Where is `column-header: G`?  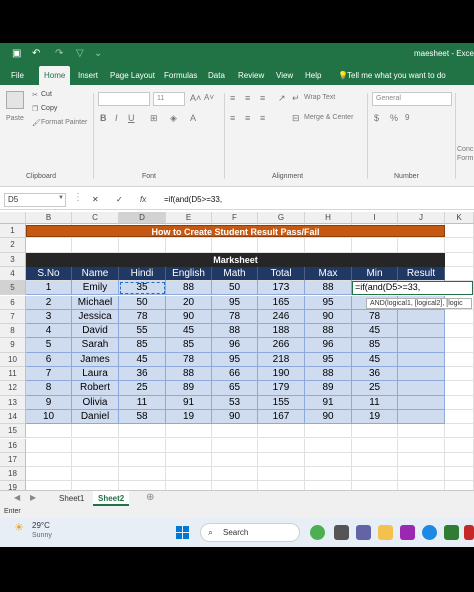
column-header: G is located at coordinates (281, 218).